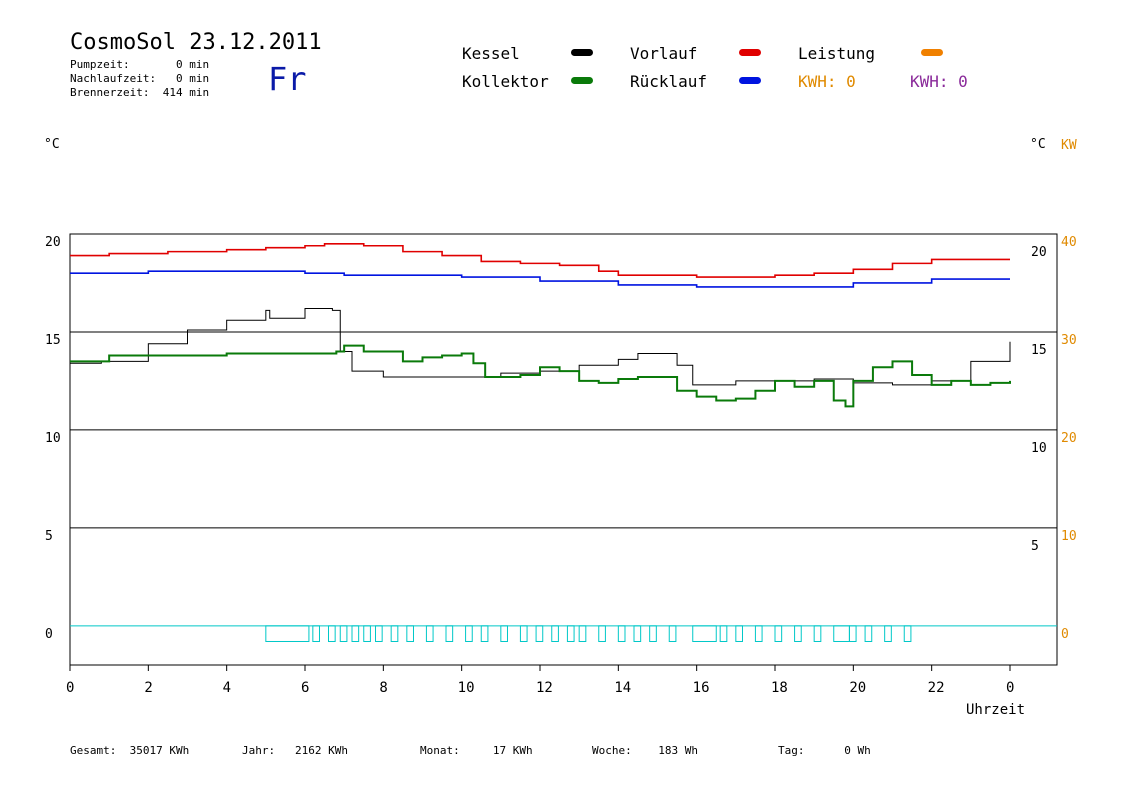 The height and width of the screenshot is (812, 1148). I want to click on y-tick-kw-label: 20, so click(1069, 438).